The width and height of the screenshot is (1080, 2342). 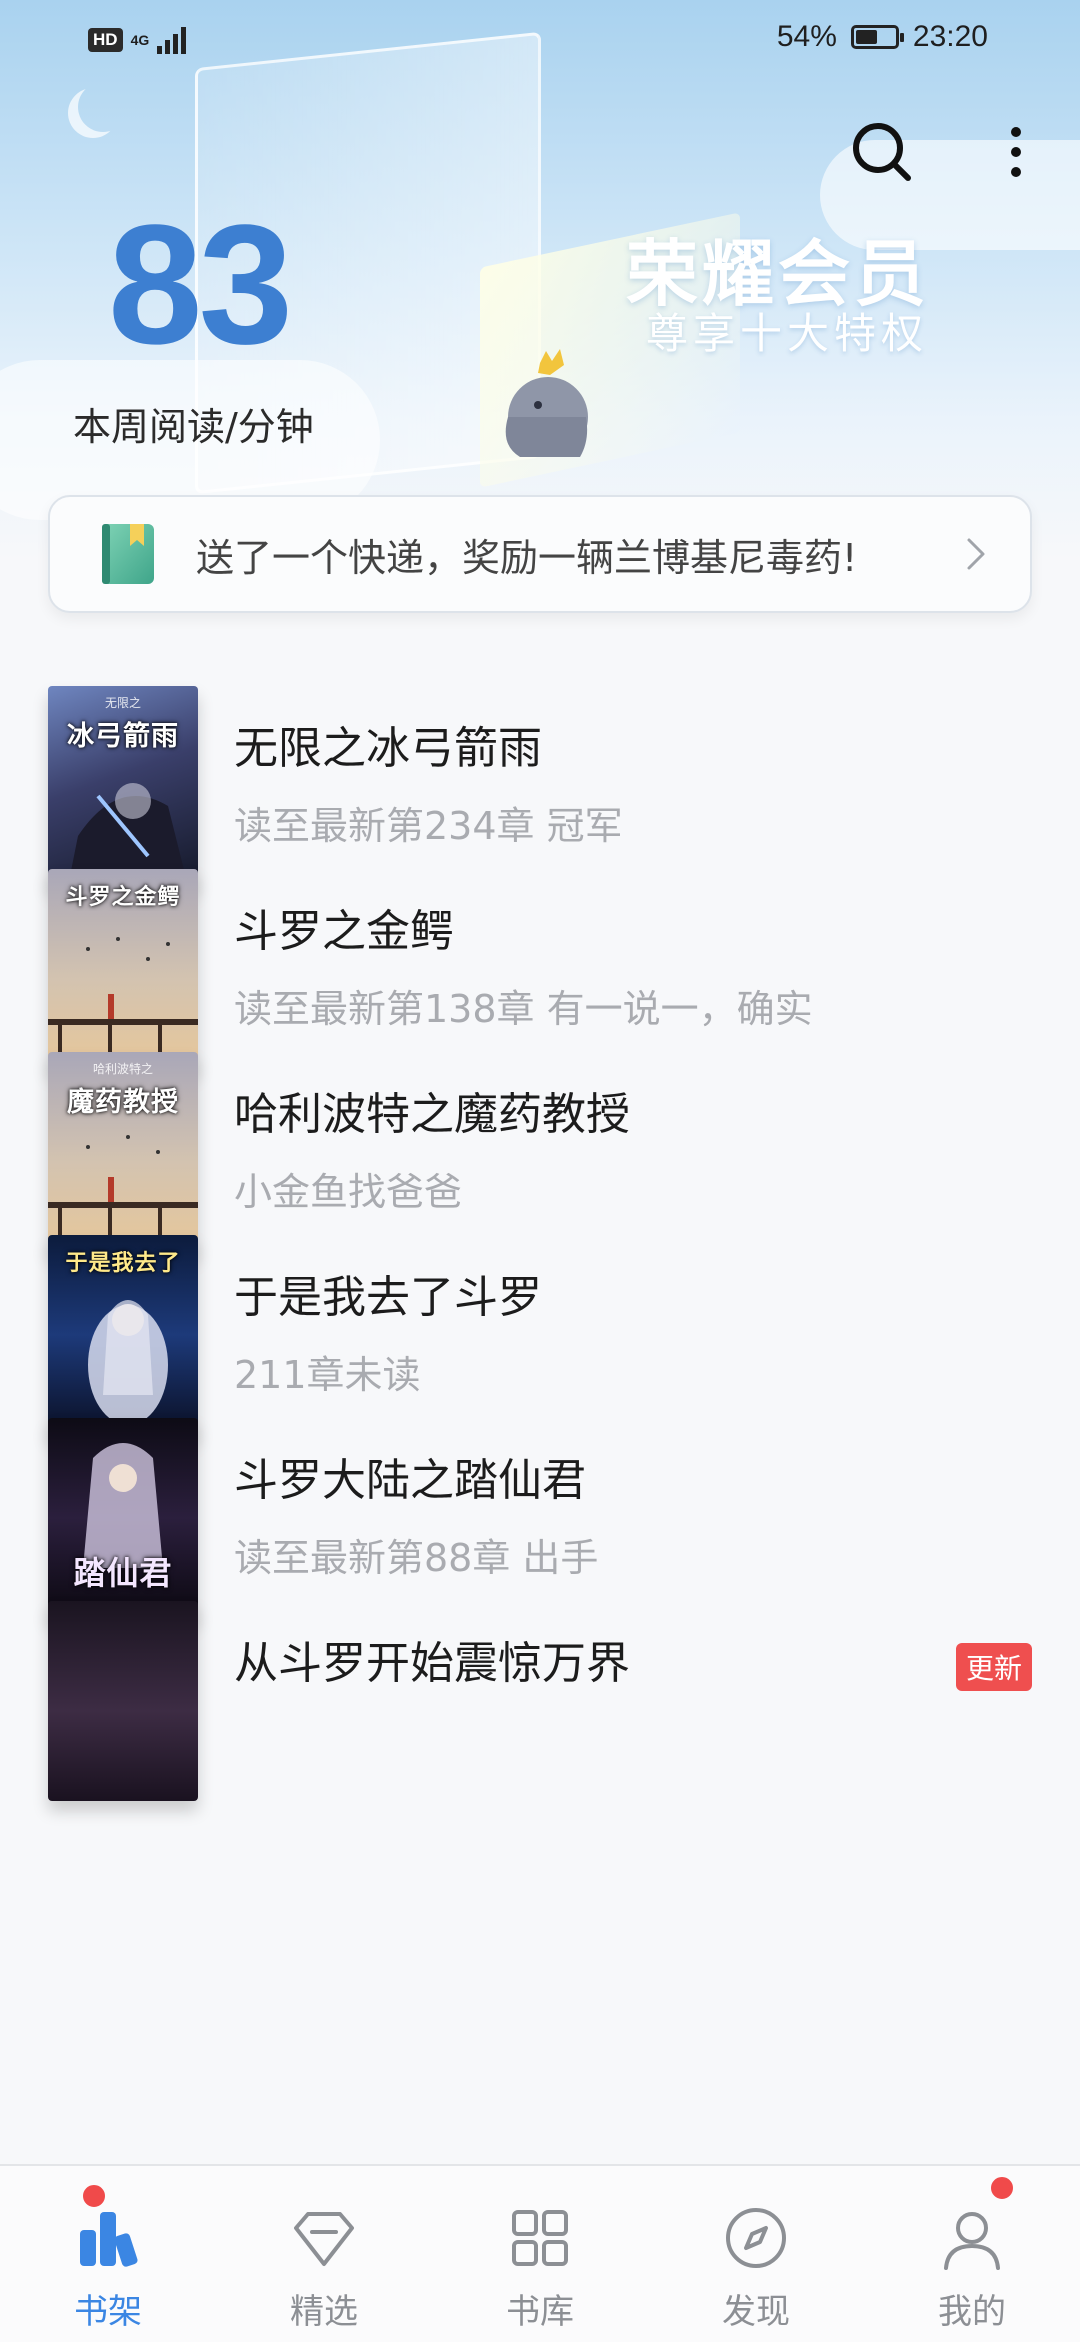 What do you see at coordinates (756, 2312) in the screenshot?
I see `nav-label: 发现` at bounding box center [756, 2312].